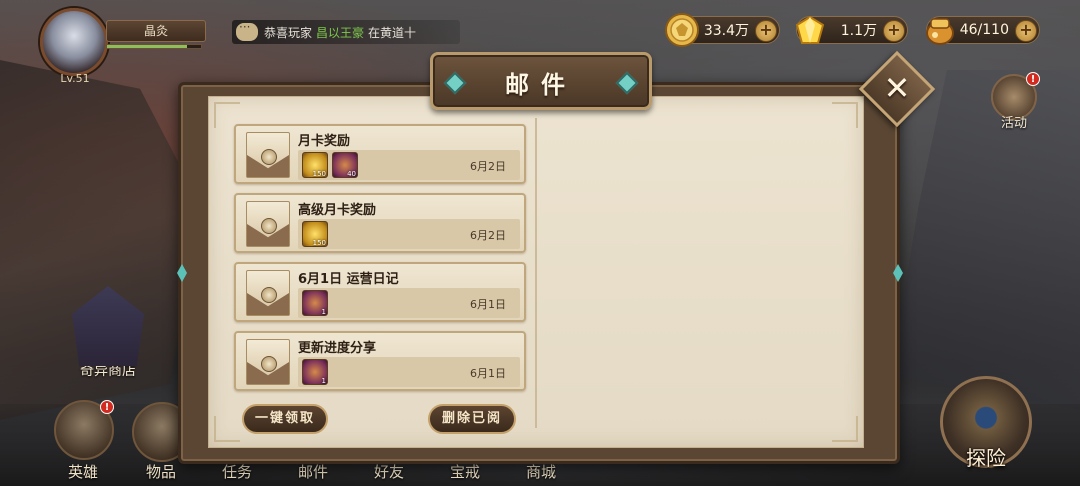 The image size is (1080, 486). I want to click on reward-count: 40, so click(351, 174).